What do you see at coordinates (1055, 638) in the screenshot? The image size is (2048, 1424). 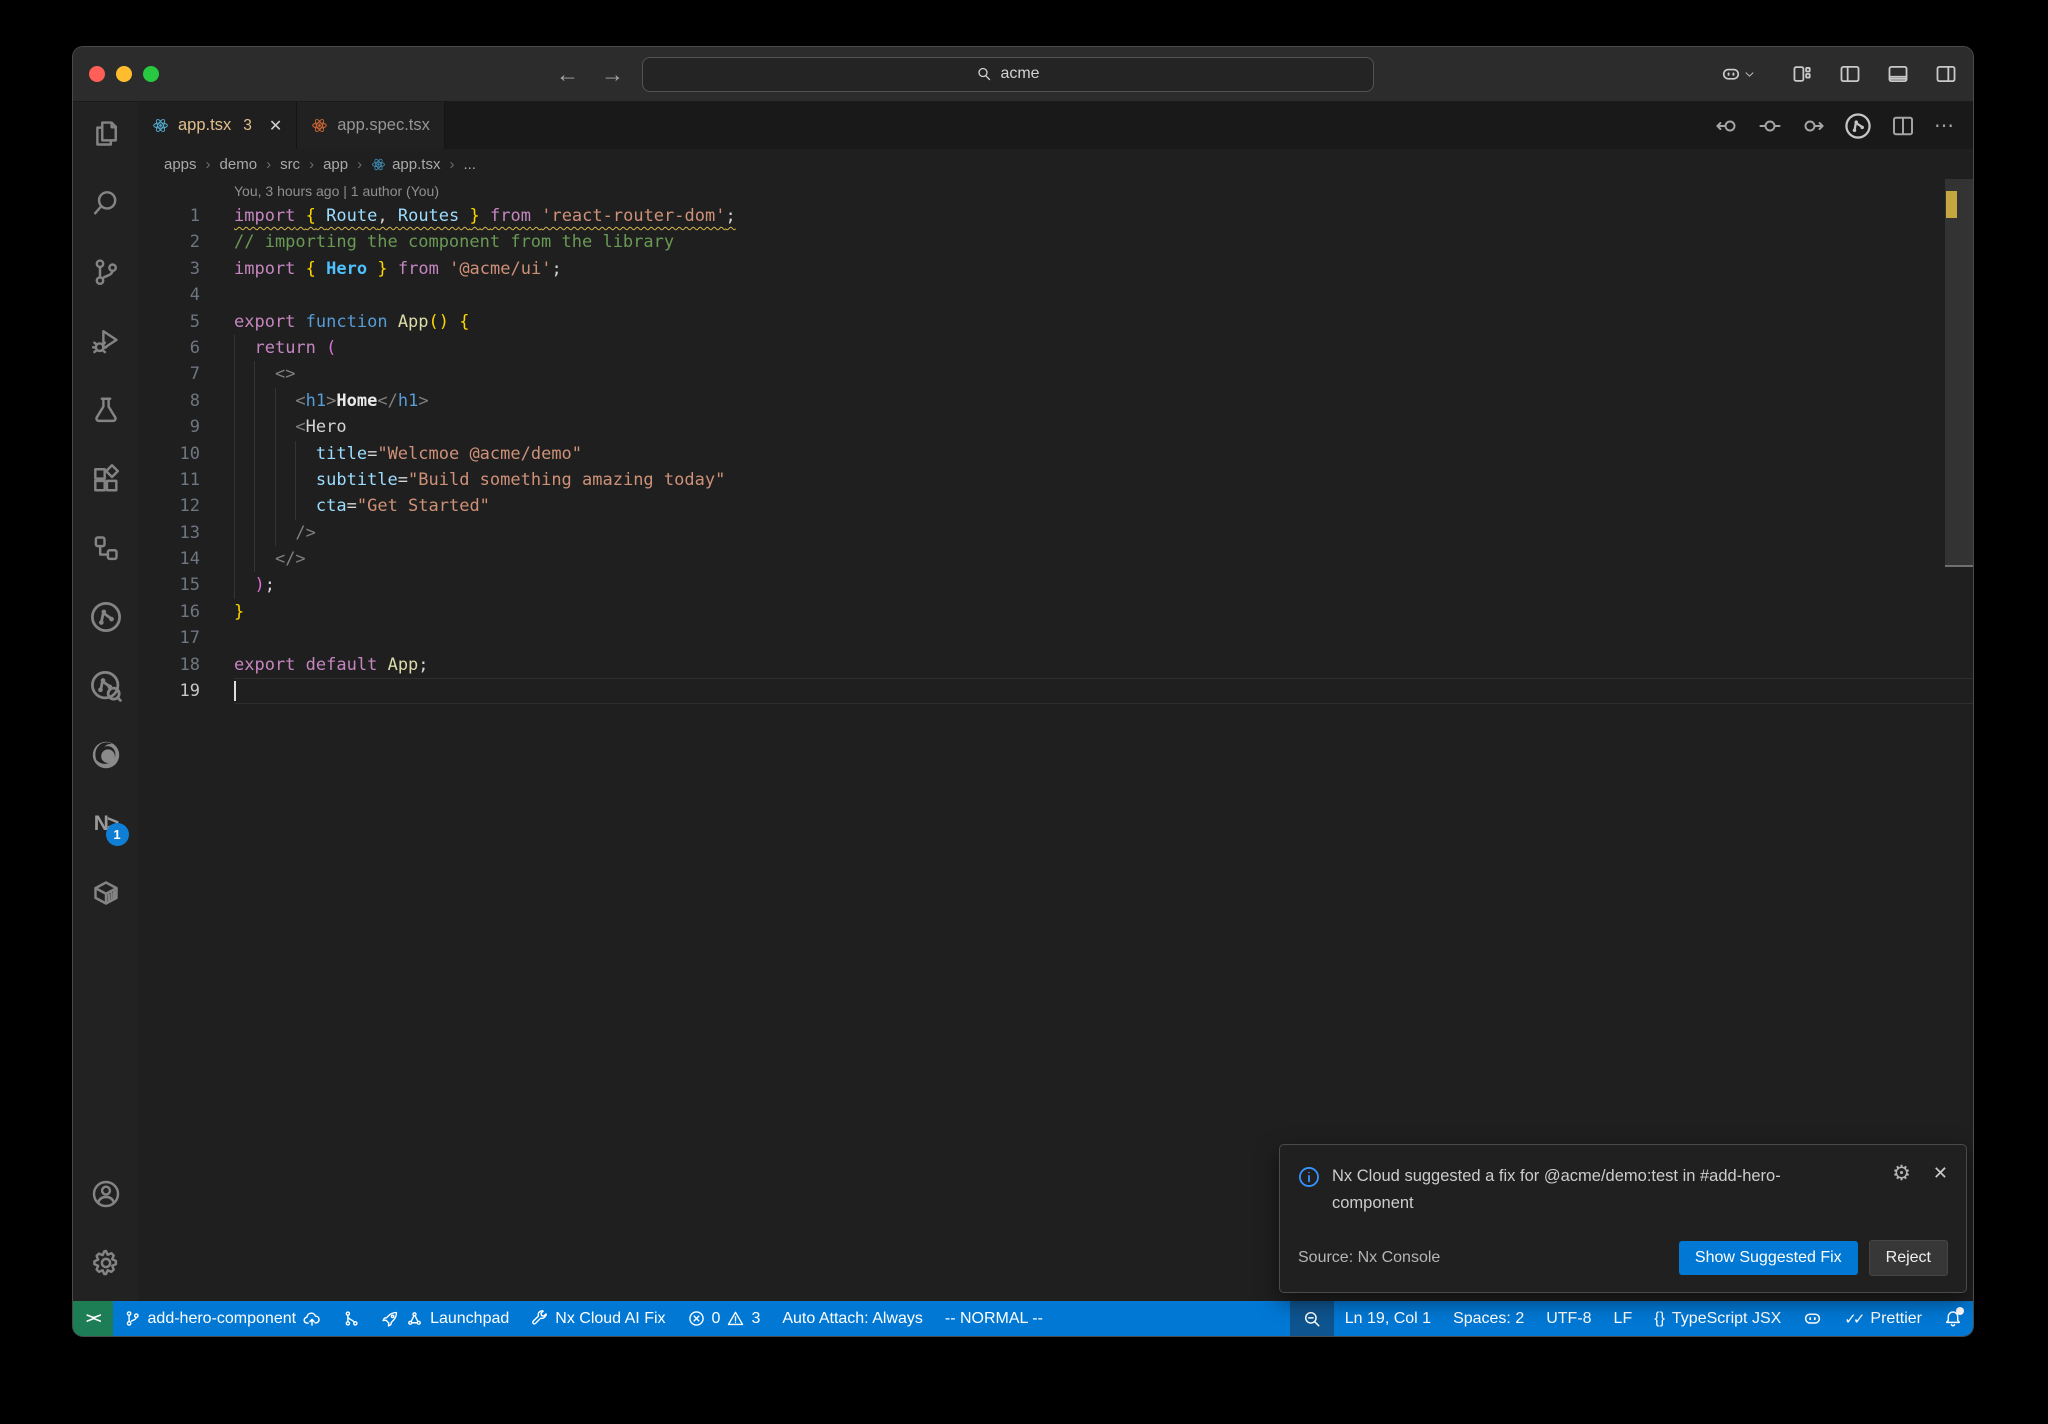 I see `code-line: 17` at bounding box center [1055, 638].